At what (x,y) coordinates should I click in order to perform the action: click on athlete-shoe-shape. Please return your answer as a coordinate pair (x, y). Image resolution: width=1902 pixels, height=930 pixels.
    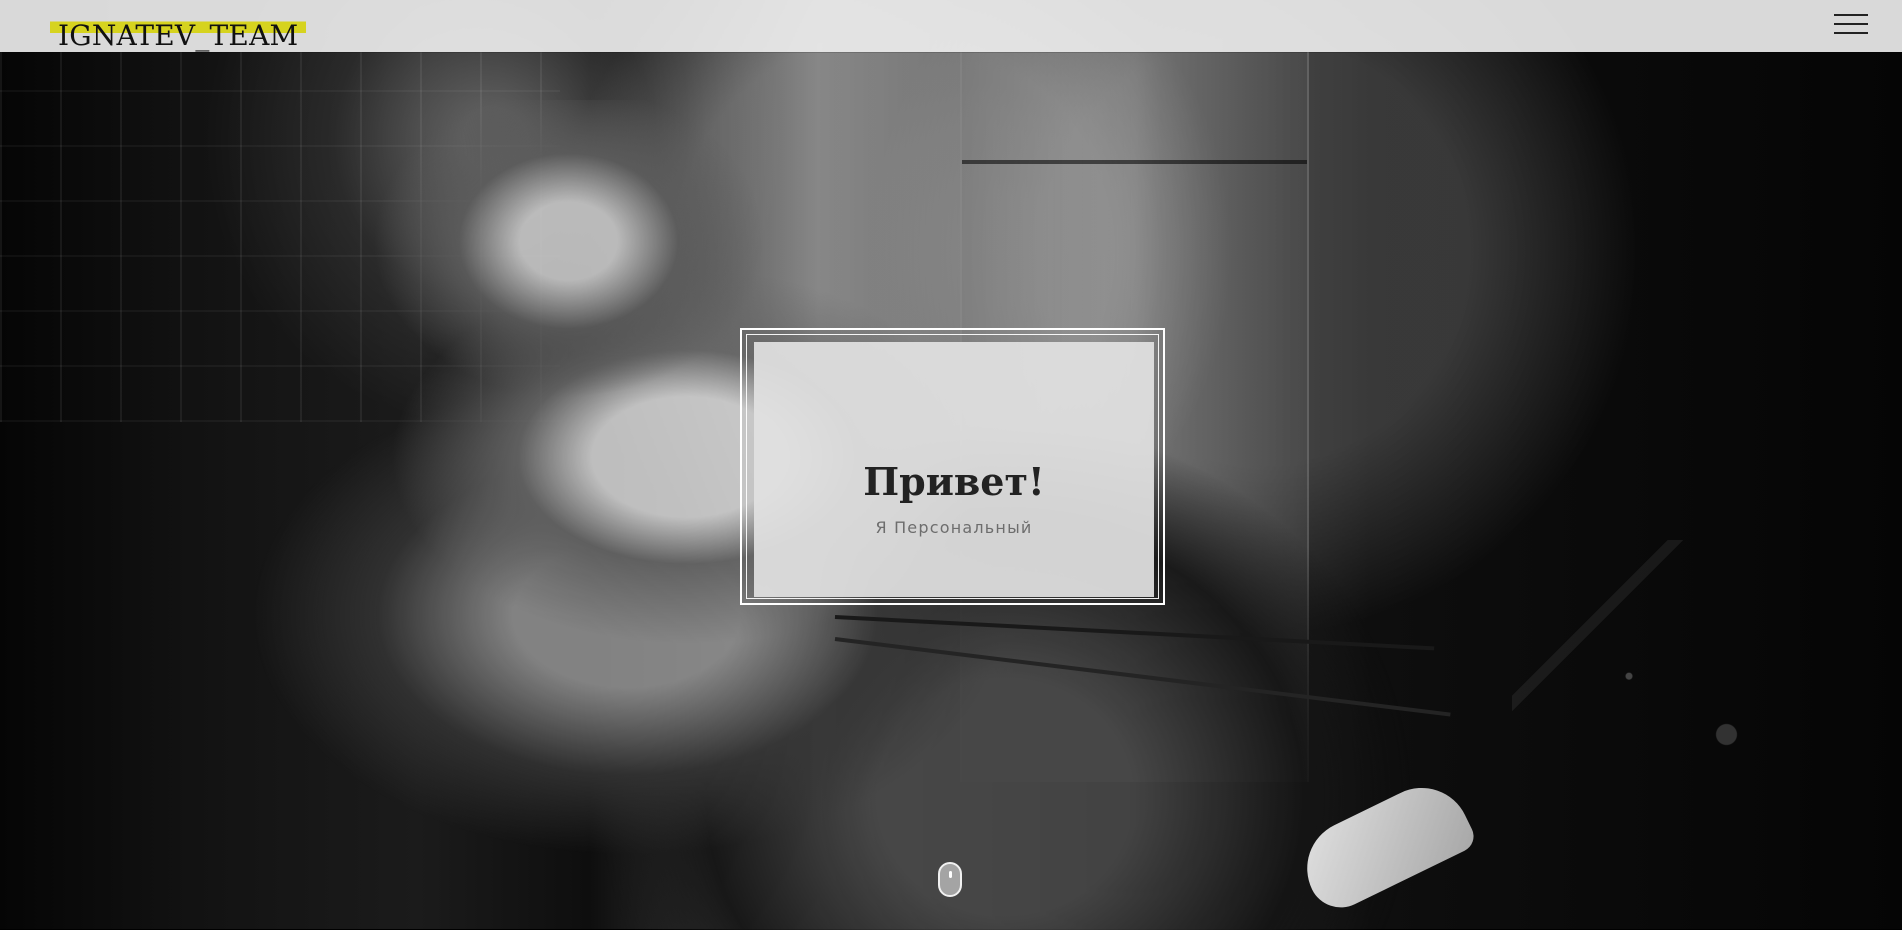
    Looking at the image, I should click on (1385, 845).